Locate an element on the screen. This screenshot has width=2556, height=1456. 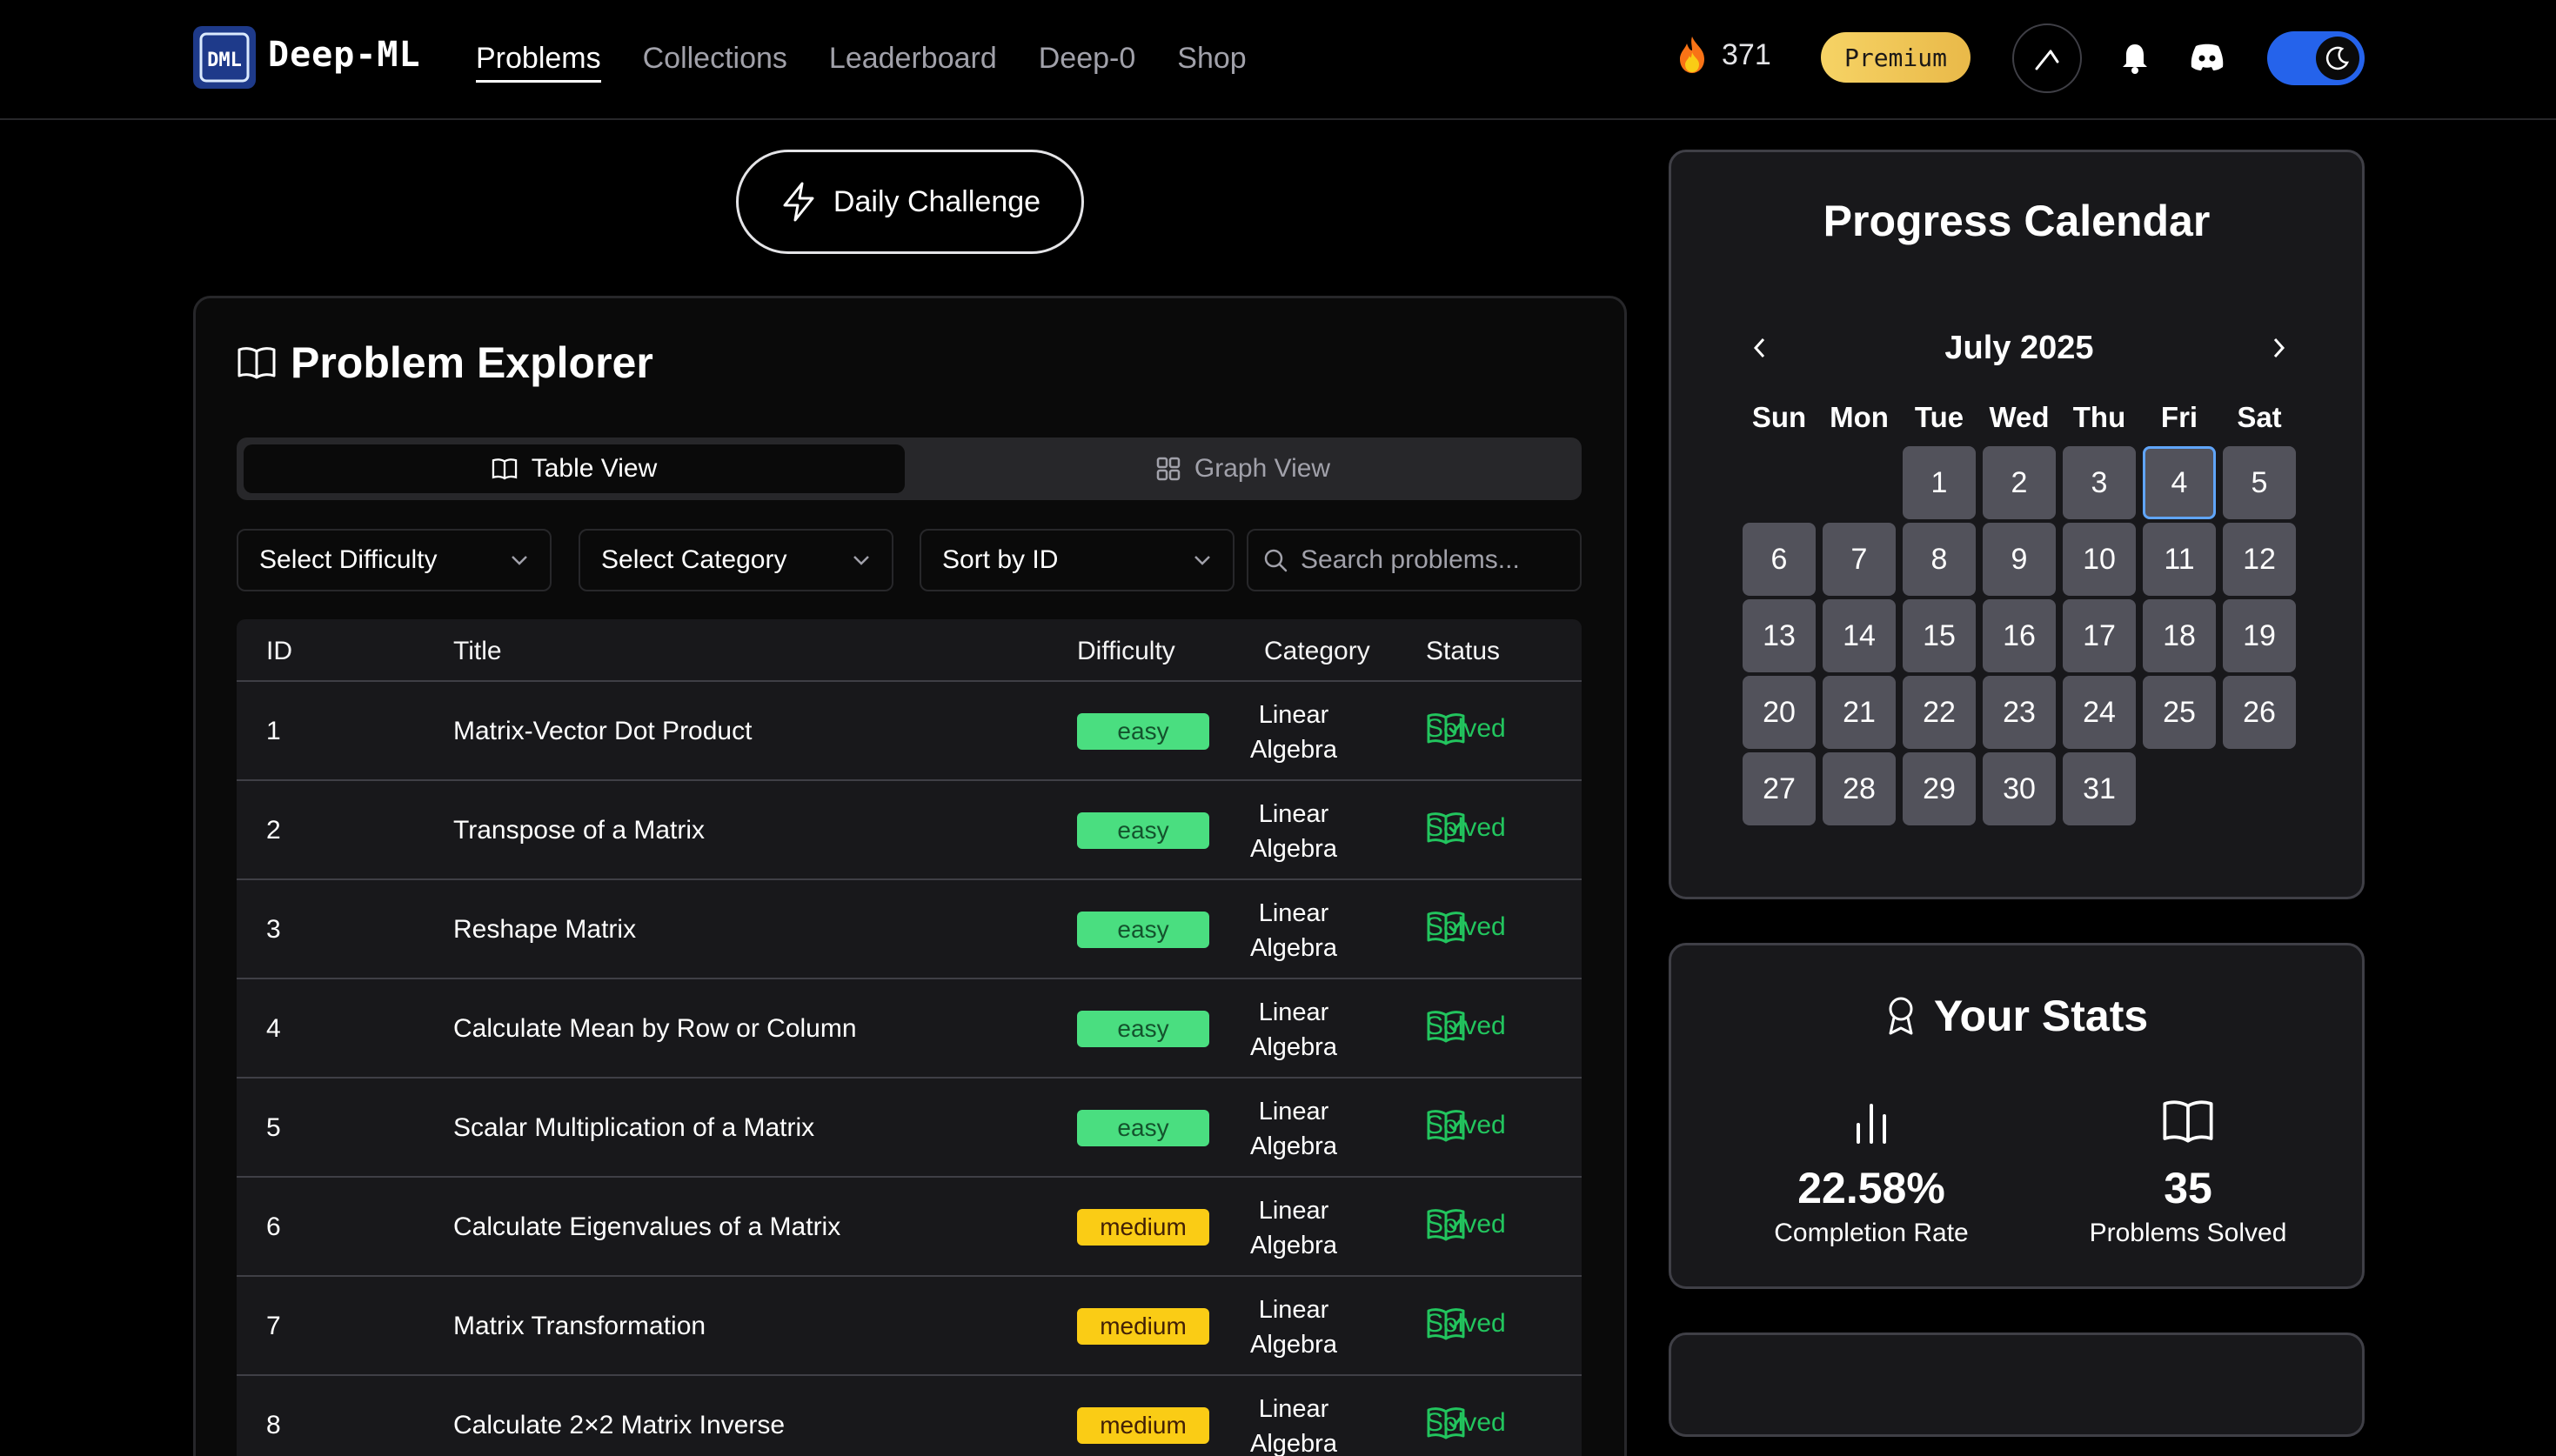
stats-title: Your Stats is located at coordinates (2041, 1016).